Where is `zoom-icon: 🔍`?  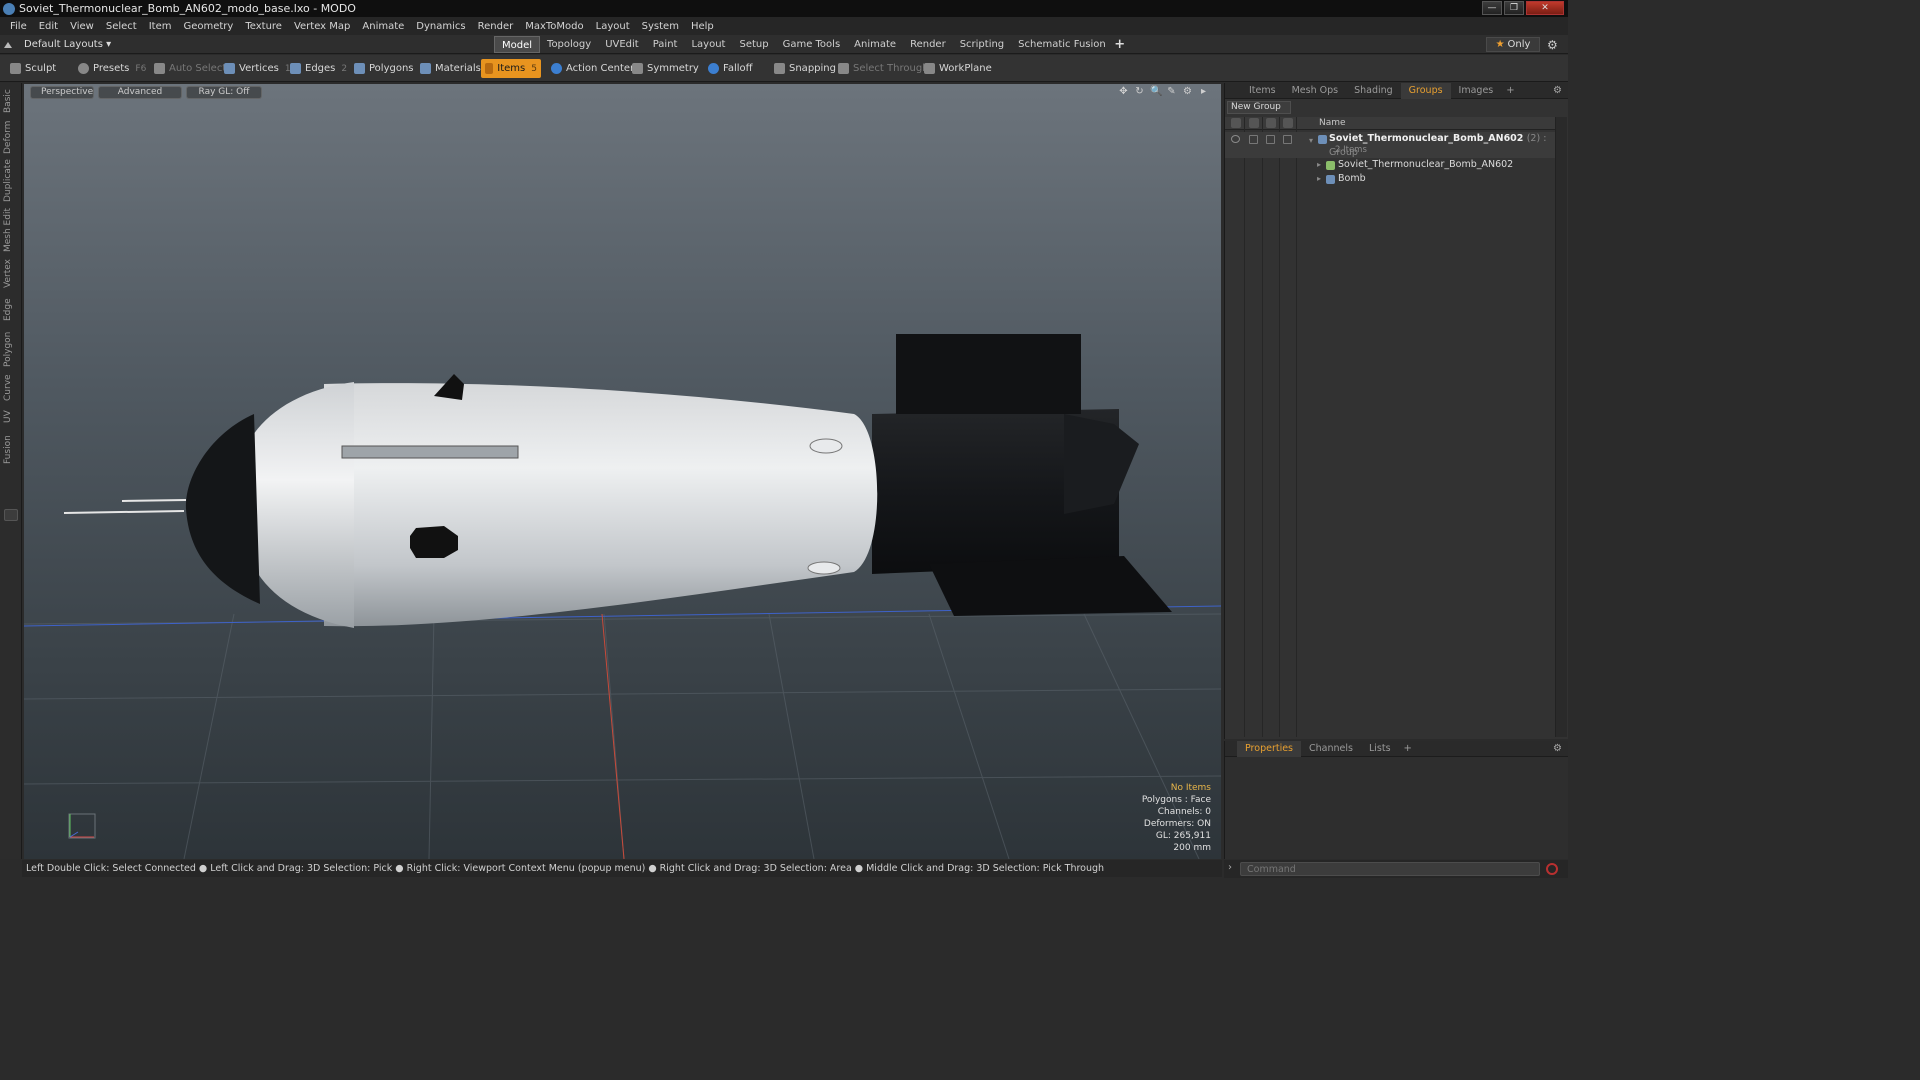 zoom-icon: 🔍 is located at coordinates (1156, 91).